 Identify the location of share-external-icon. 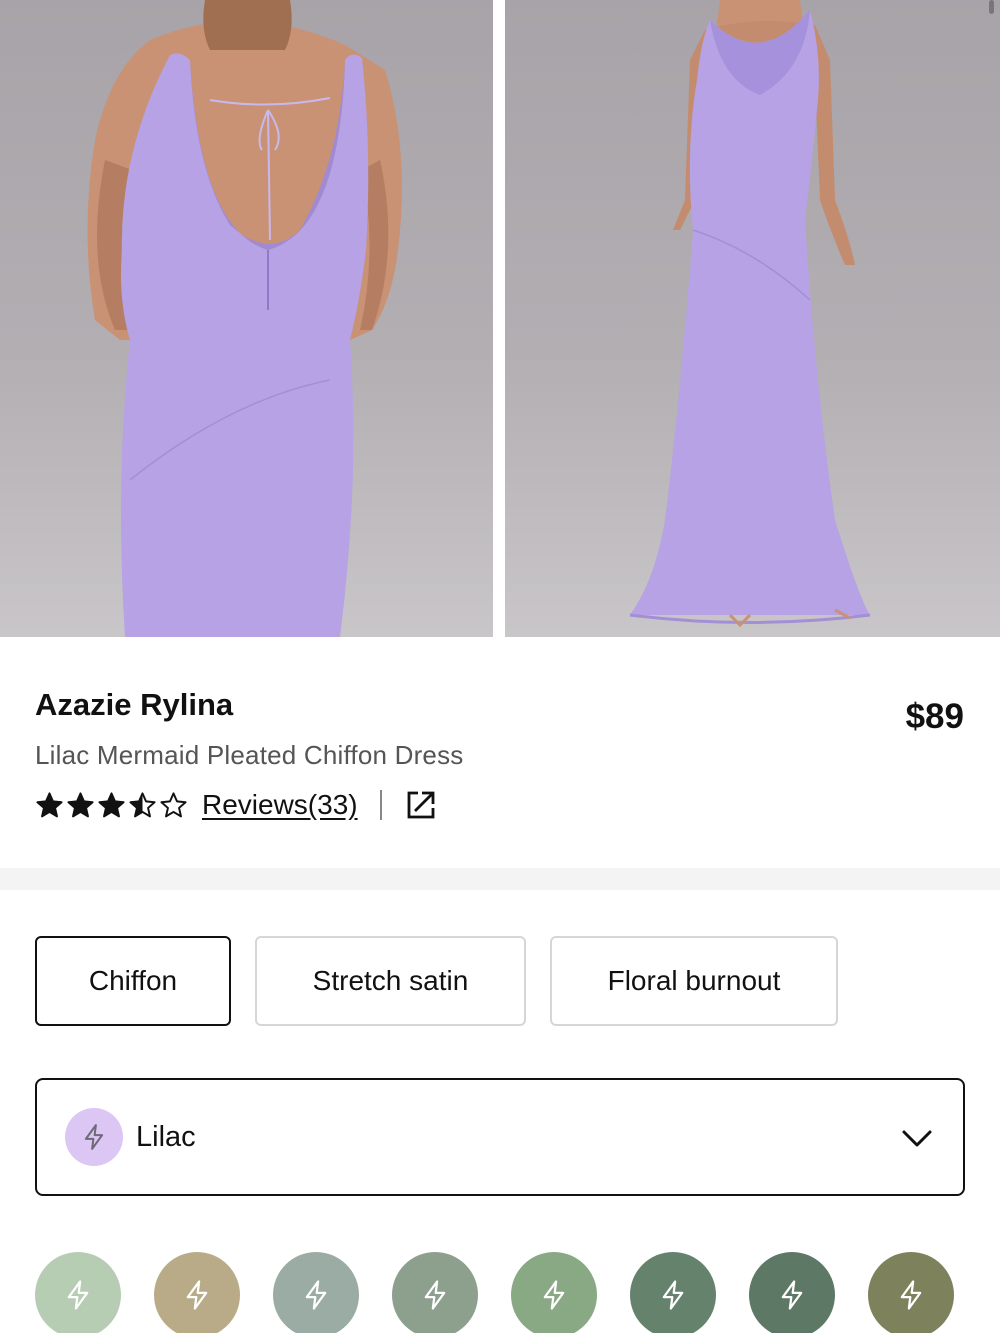
(421, 805).